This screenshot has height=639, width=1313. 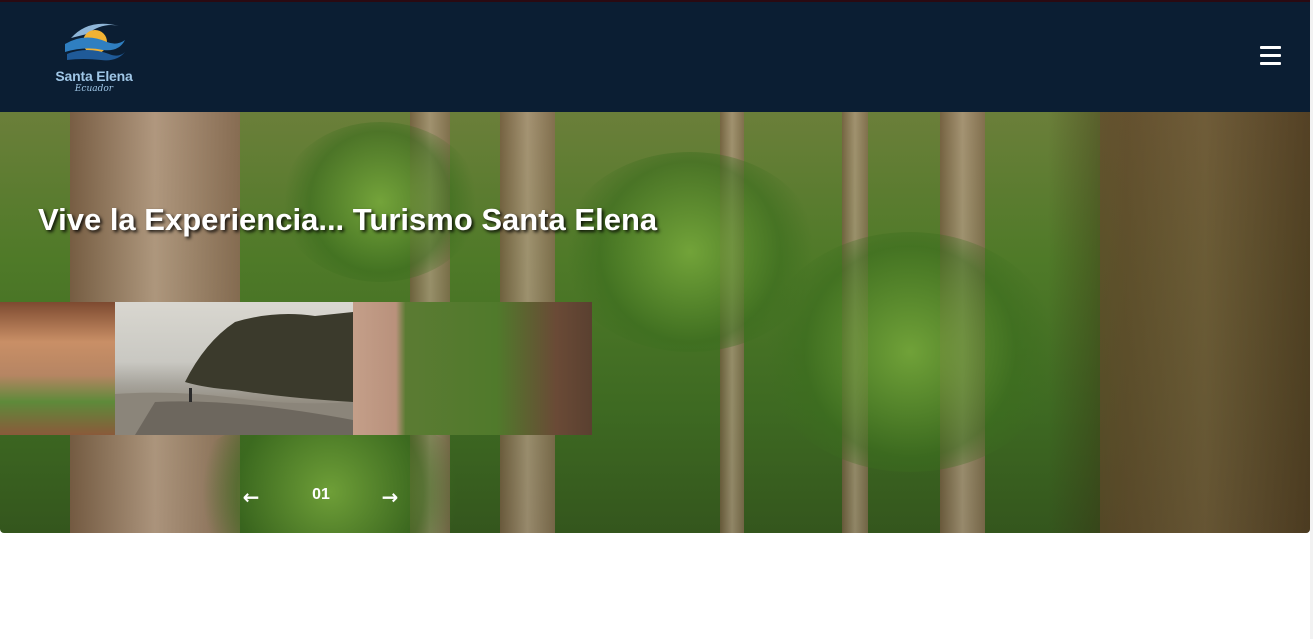 I want to click on arrow-right-icon: →, so click(x=390, y=497).